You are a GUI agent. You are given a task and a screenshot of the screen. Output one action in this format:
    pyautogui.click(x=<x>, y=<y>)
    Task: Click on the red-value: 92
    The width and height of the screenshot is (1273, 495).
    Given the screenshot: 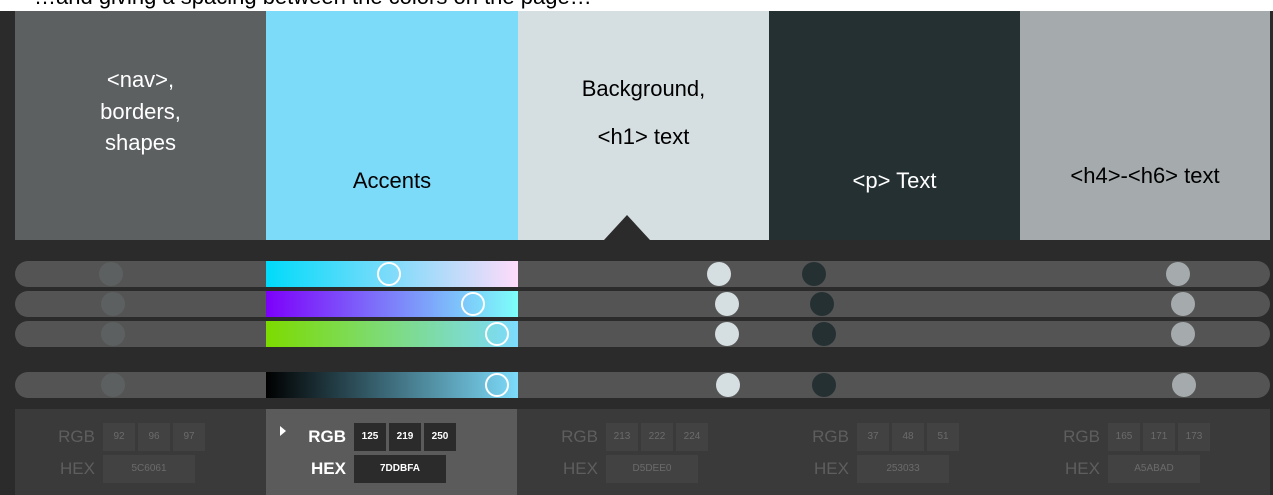 What is the action you would take?
    pyautogui.click(x=119, y=437)
    